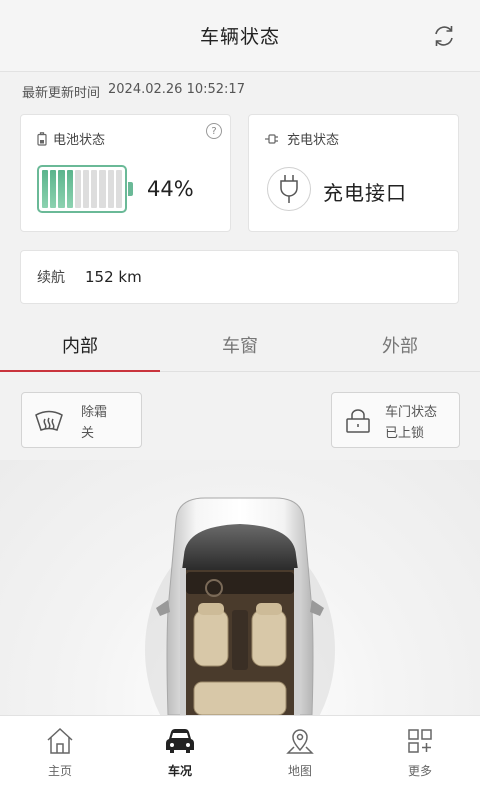 Image resolution: width=480 pixels, height=800 pixels. I want to click on page-title: 车辆状态, so click(239, 37).